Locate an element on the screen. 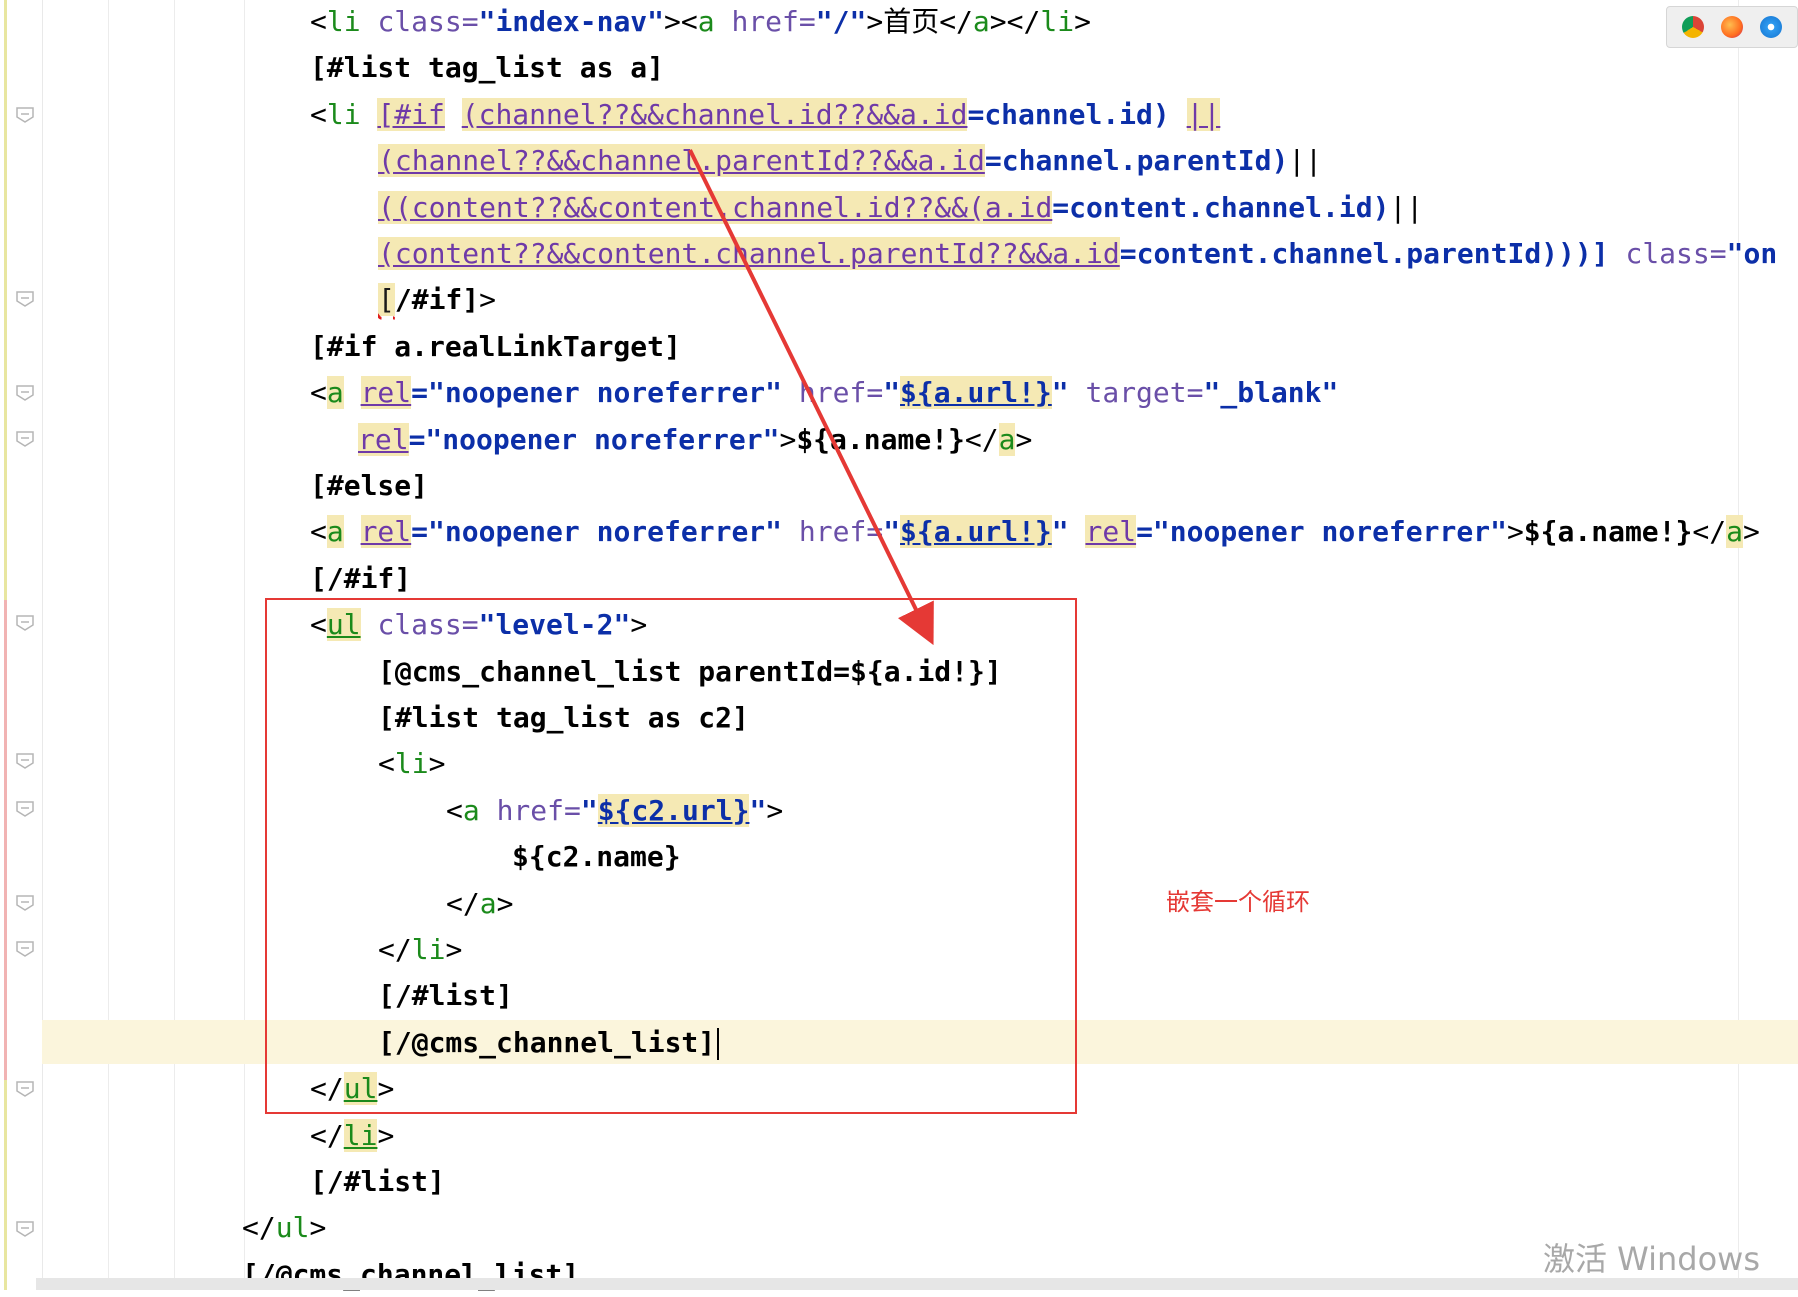 This screenshot has width=1798, height=1297. code-token: "on is located at coordinates (1752, 253).